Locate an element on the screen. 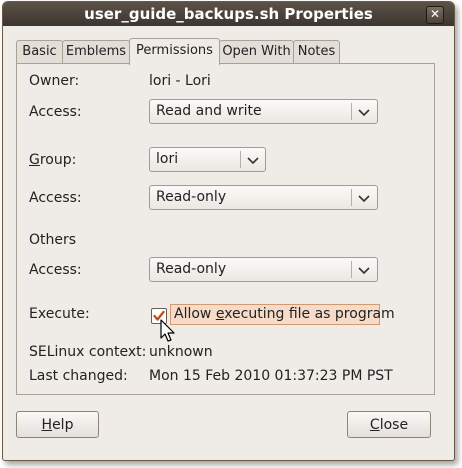 Image resolution: width=462 pixels, height=468 pixels. window-title: user_guide_backups.sh Properties is located at coordinates (228, 14).